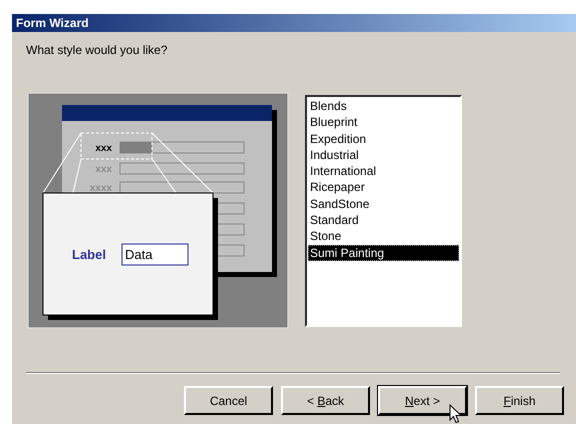 The width and height of the screenshot is (576, 424). Describe the element at coordinates (383, 220) in the screenshot. I see `style-option: Standard` at that location.